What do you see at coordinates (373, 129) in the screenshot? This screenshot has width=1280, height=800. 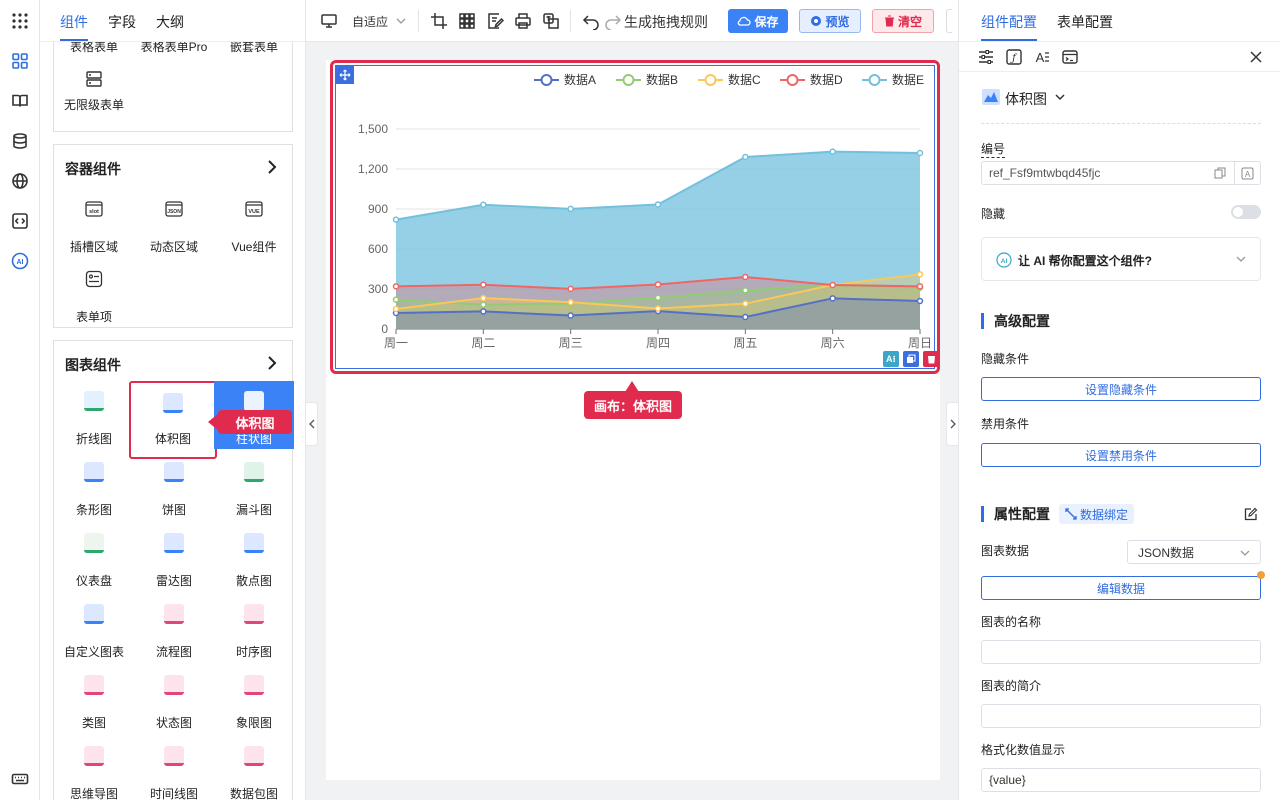 I see `y-tick-label: 1,500` at bounding box center [373, 129].